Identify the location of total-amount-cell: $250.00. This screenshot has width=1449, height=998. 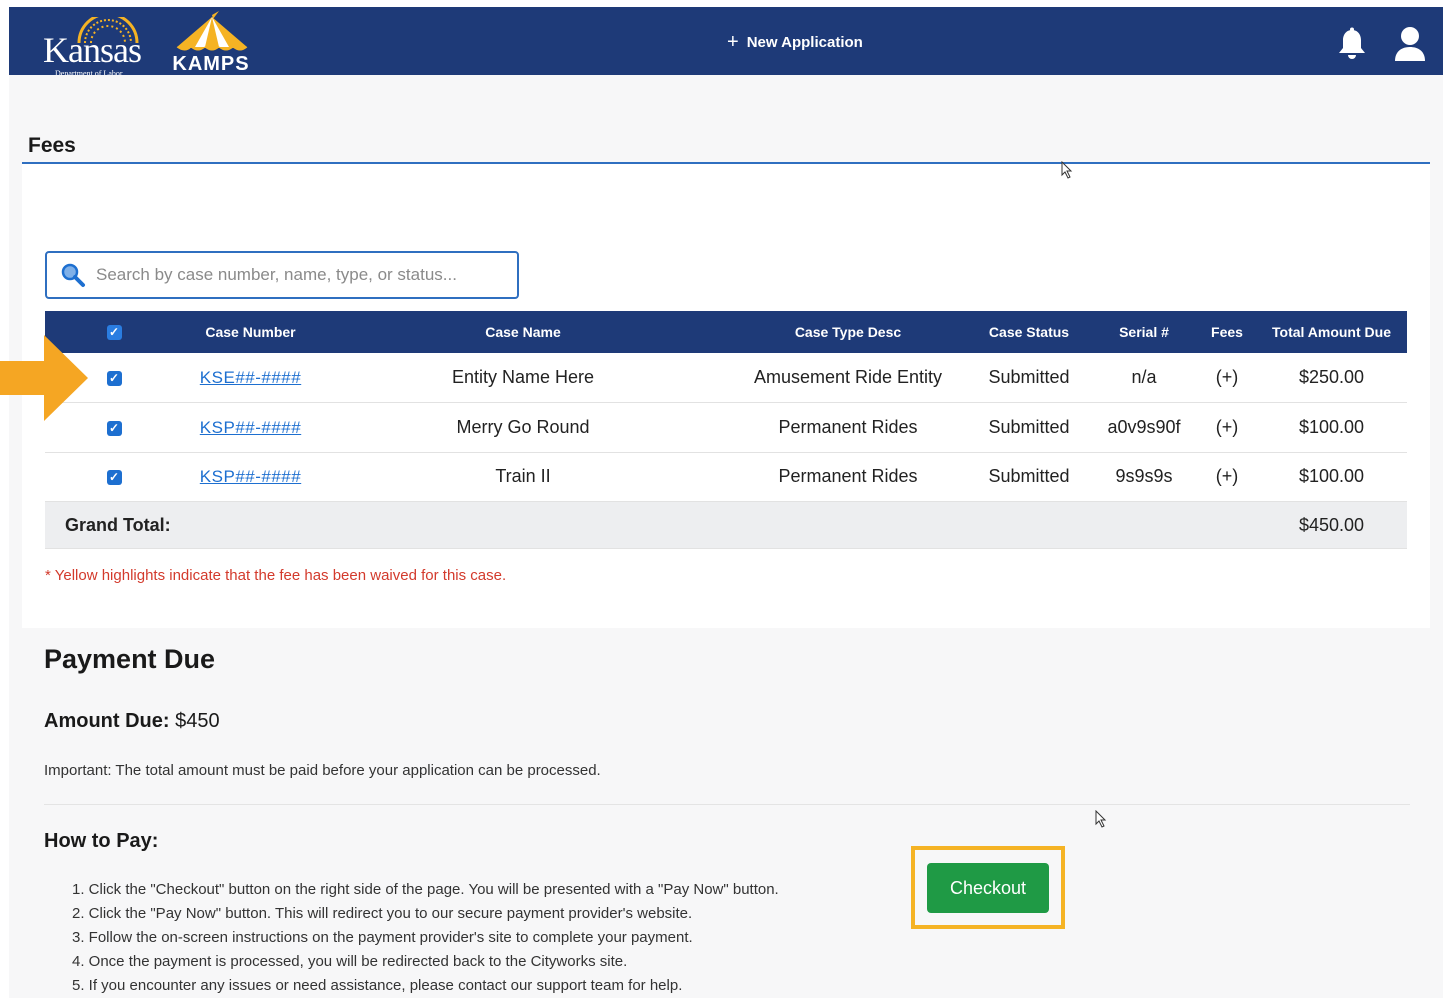
(1331, 378).